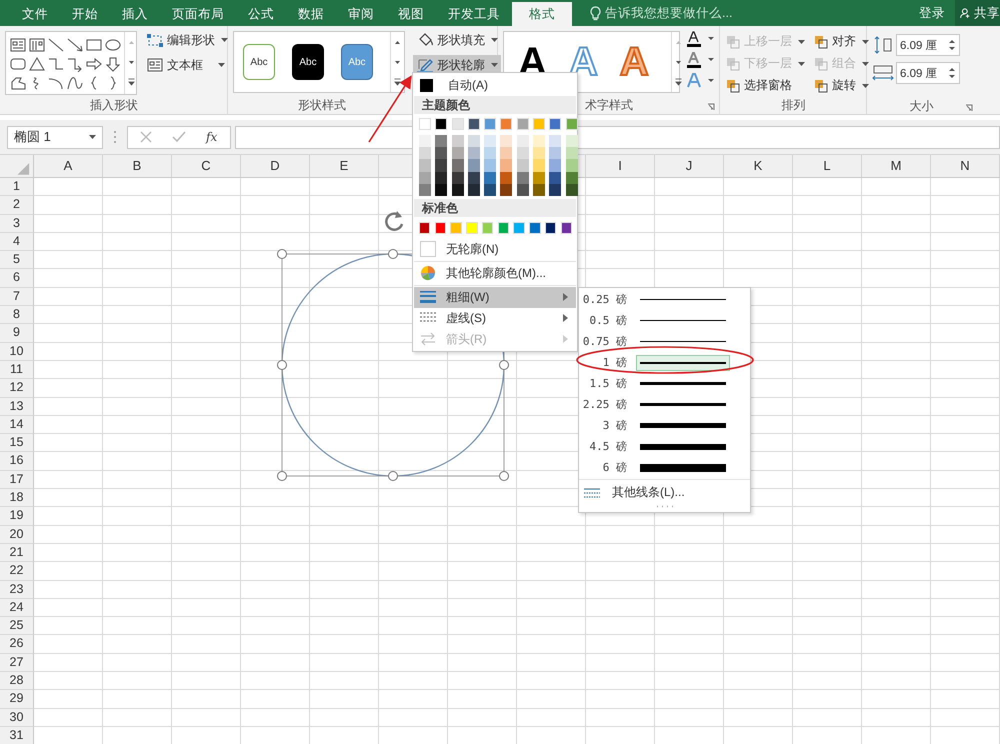  Describe the element at coordinates (259, 62) in the screenshot. I see `shape-style-preset: Abc` at that location.